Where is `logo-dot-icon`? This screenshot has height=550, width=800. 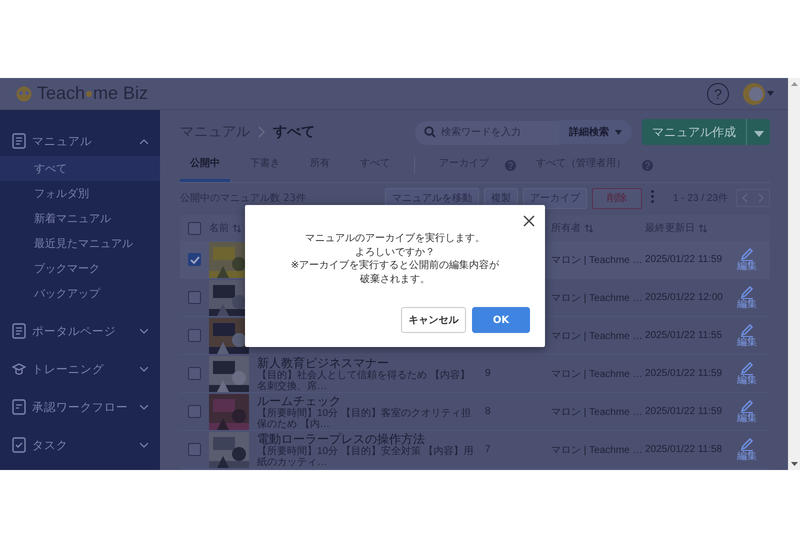
logo-dot-icon is located at coordinates (89, 93).